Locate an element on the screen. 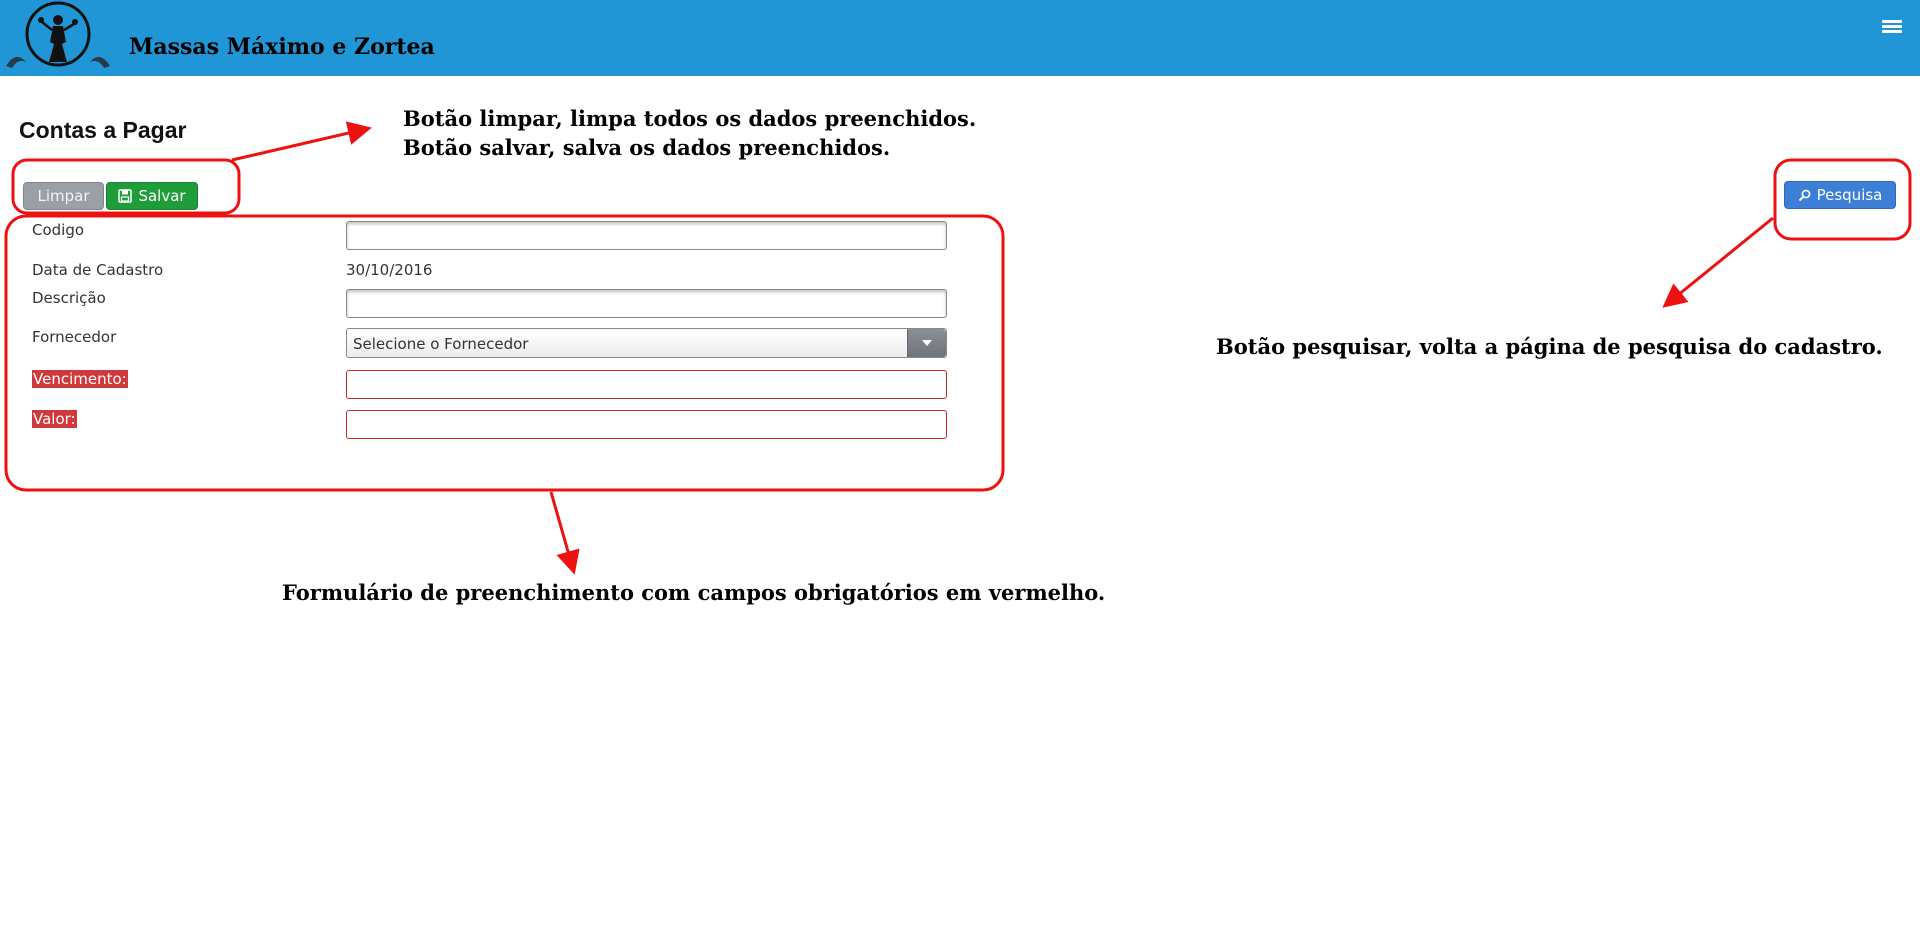 Image resolution: width=1920 pixels, height=939 pixels. data-cadastro-value: 30/10/2016 is located at coordinates (389, 270).